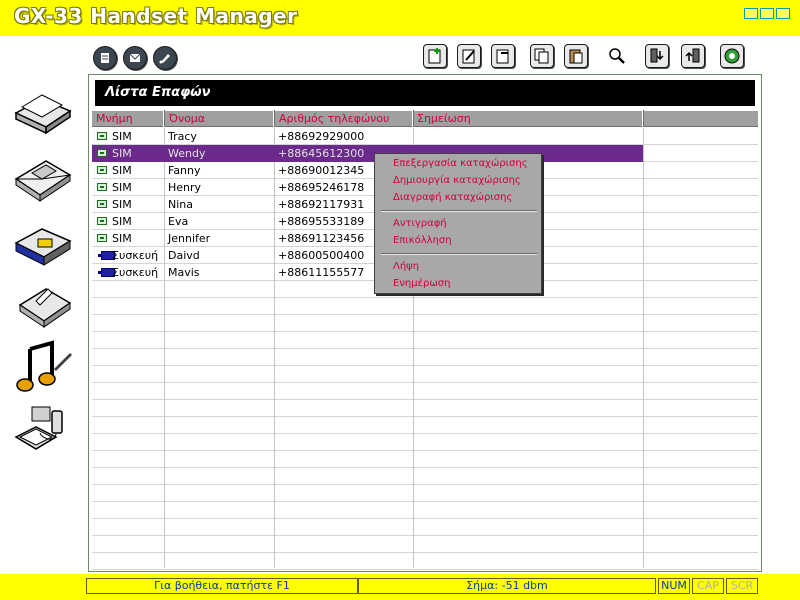 This screenshot has width=800, height=600. What do you see at coordinates (767, 13) in the screenshot?
I see `maximize-button` at bounding box center [767, 13].